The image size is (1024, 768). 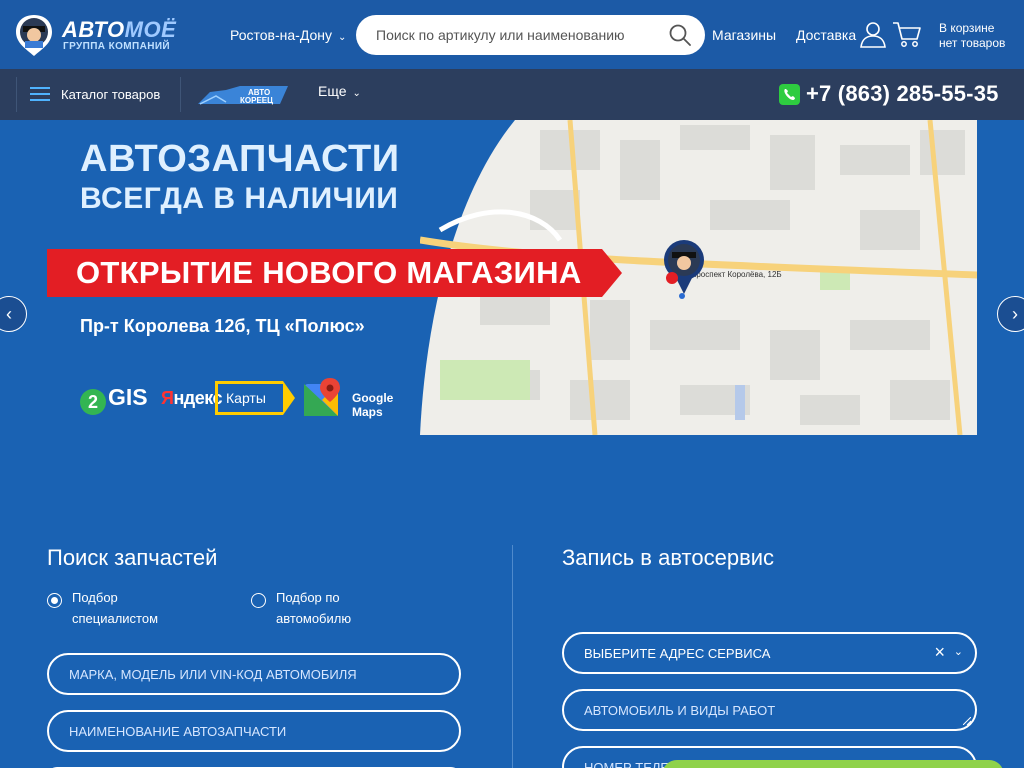 I want to click on 2gis-logo: 2 GIS, so click(x=114, y=399).